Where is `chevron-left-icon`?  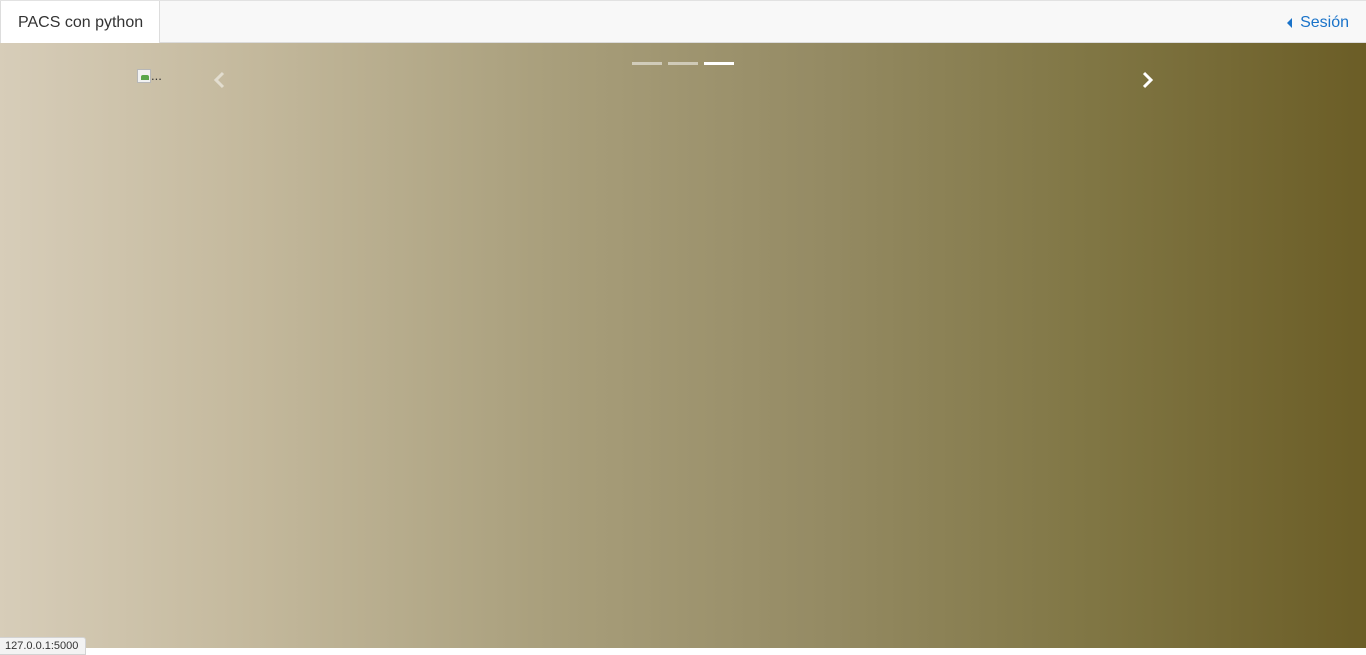
chevron-left-icon is located at coordinates (219, 80).